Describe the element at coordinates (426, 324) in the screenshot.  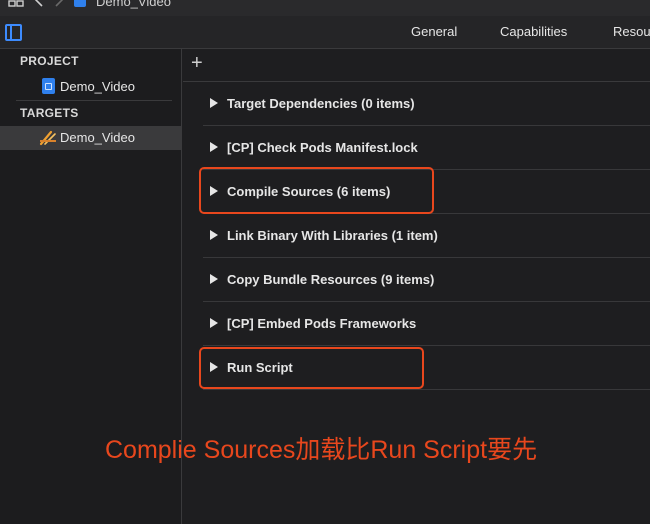
I see `build-phase-row: [CP] Embed Pods Frameworks` at that location.